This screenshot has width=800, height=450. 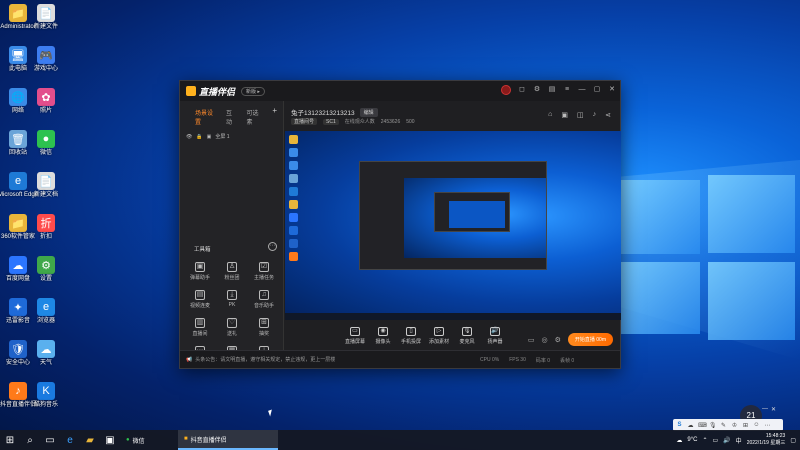 I want to click on tool-item: ♫ 音乐助手, so click(x=264, y=299).